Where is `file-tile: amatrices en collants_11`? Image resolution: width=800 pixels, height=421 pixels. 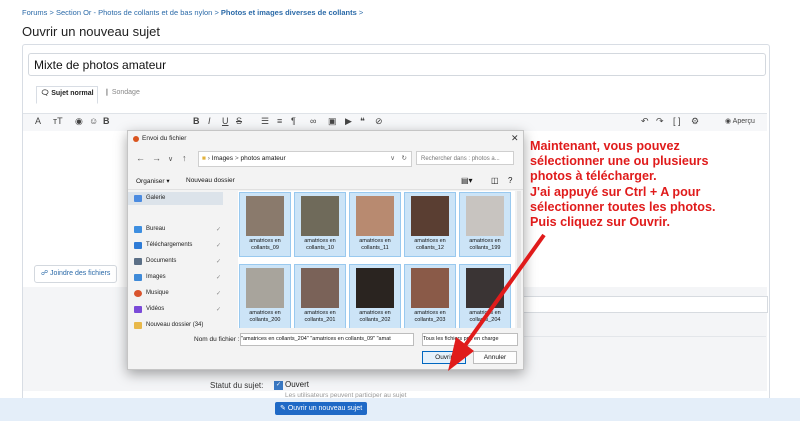
file-tile: amatrices en collants_11 is located at coordinates (375, 224).